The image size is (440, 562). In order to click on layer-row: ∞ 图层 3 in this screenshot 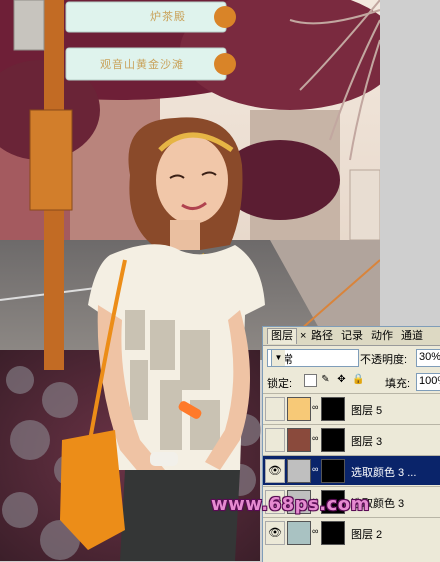, I will do `click(351, 439)`.